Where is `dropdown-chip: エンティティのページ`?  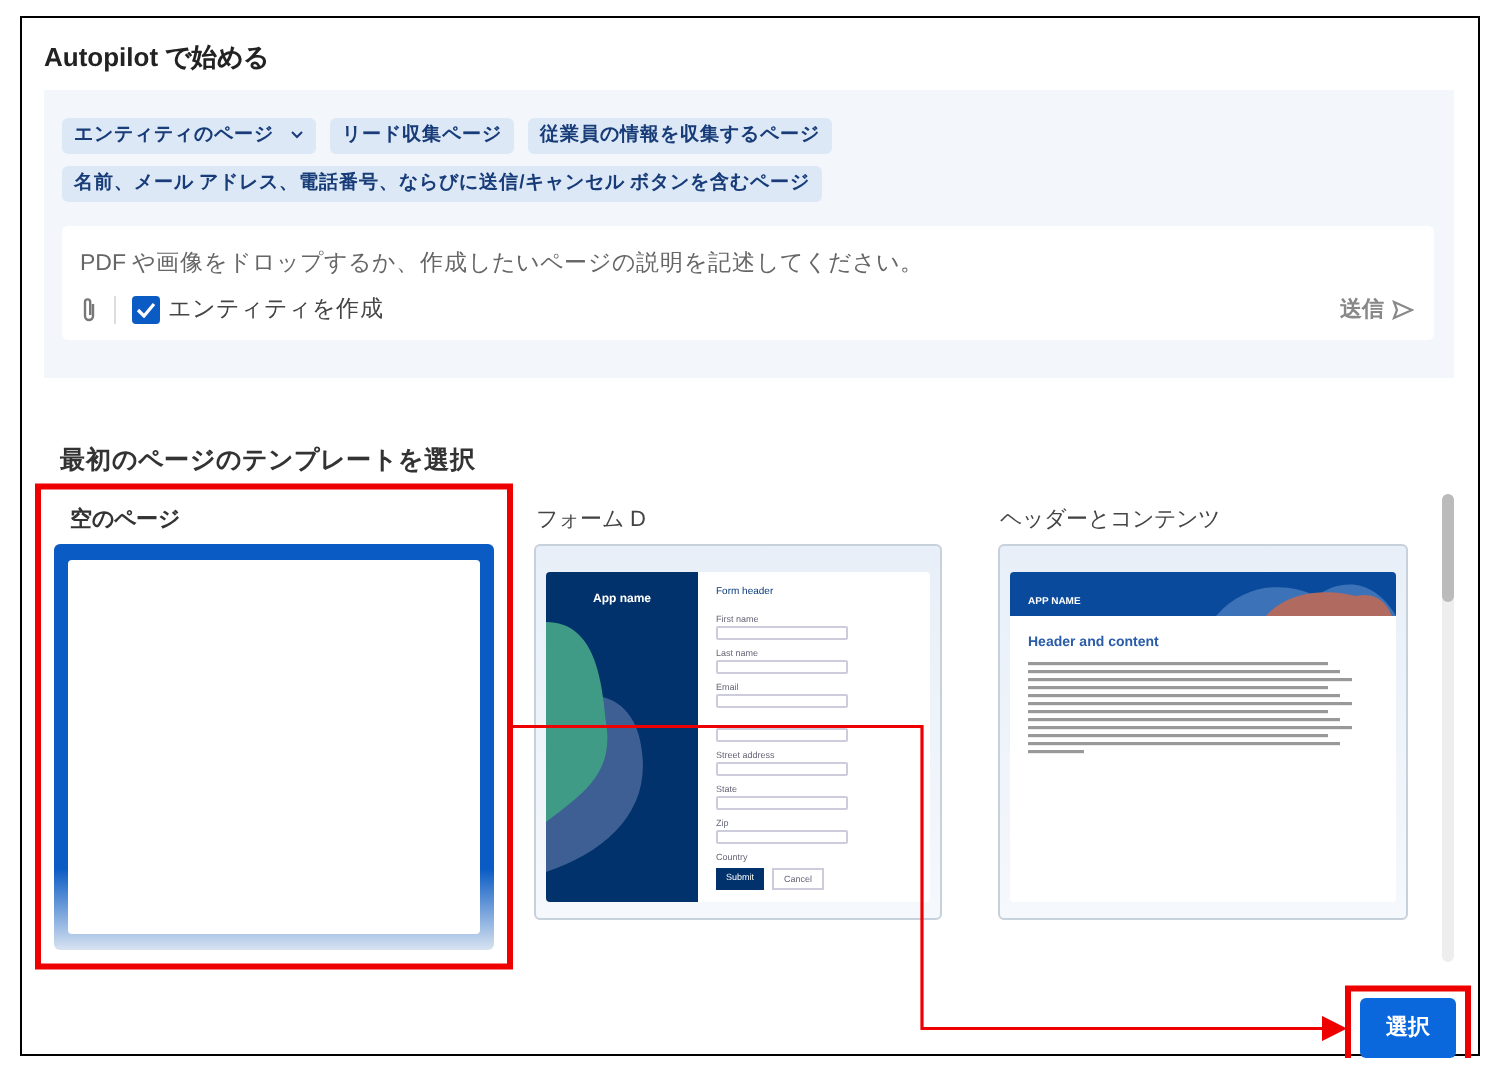 dropdown-chip: エンティティのページ is located at coordinates (189, 135).